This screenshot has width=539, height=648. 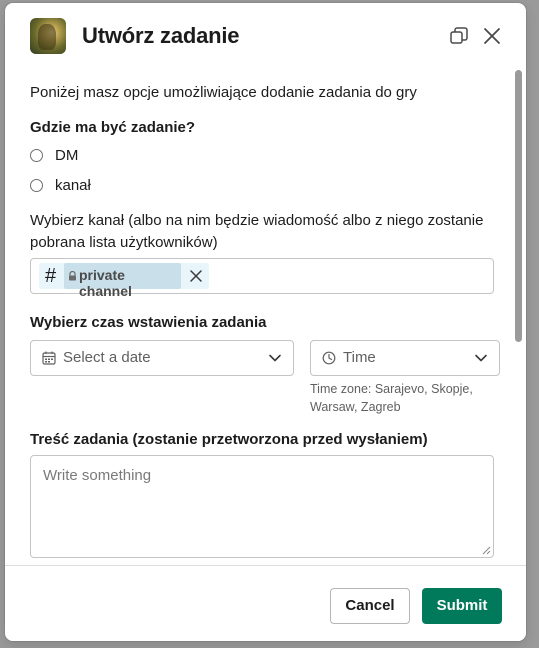 I want to click on radio-dm, so click(x=36, y=155).